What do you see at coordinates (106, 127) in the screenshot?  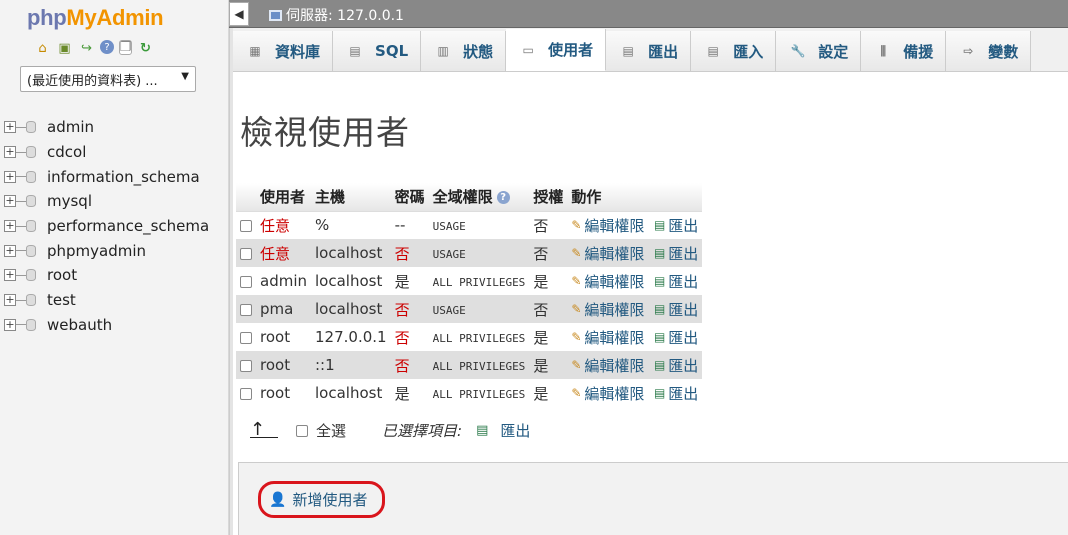 I see `db-tree-item: + admin` at bounding box center [106, 127].